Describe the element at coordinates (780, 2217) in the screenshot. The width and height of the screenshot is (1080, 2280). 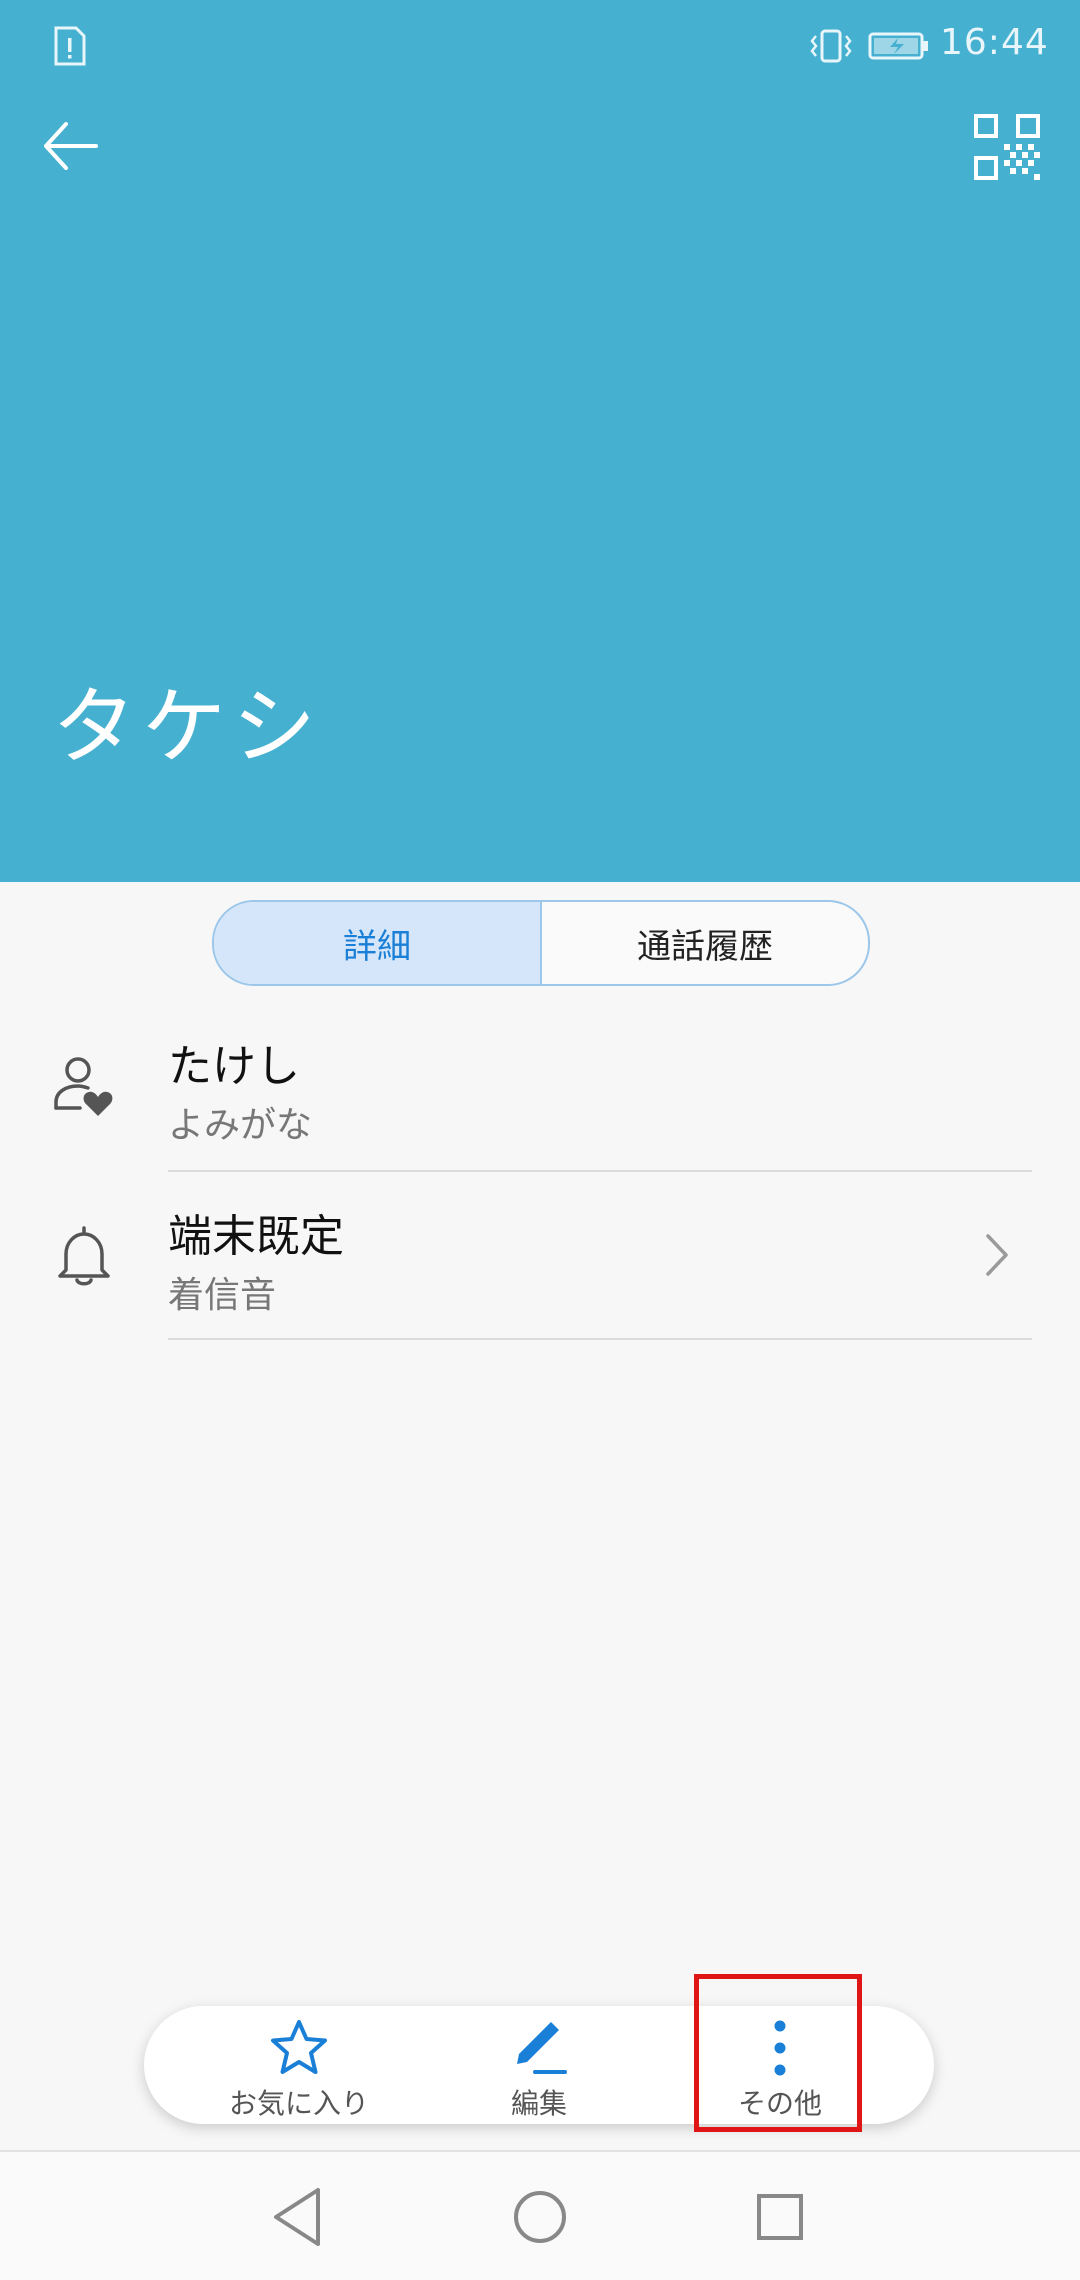
I see `recents-square-icon` at that location.